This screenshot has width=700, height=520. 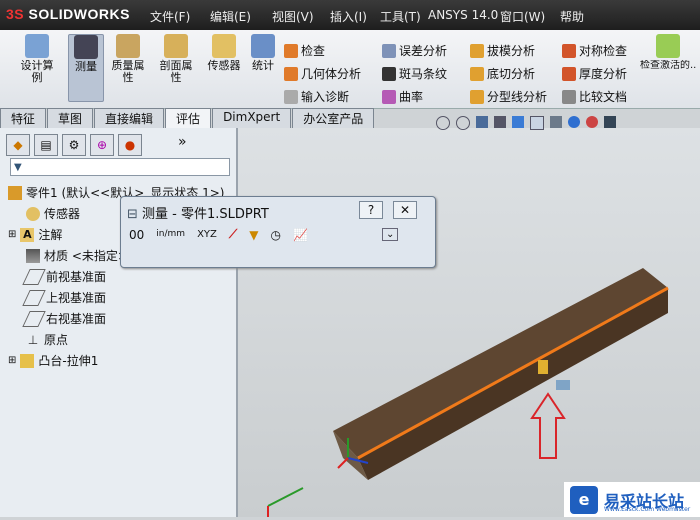 What do you see at coordinates (603, 74) in the screenshot?
I see `label: 厚度分析` at bounding box center [603, 74].